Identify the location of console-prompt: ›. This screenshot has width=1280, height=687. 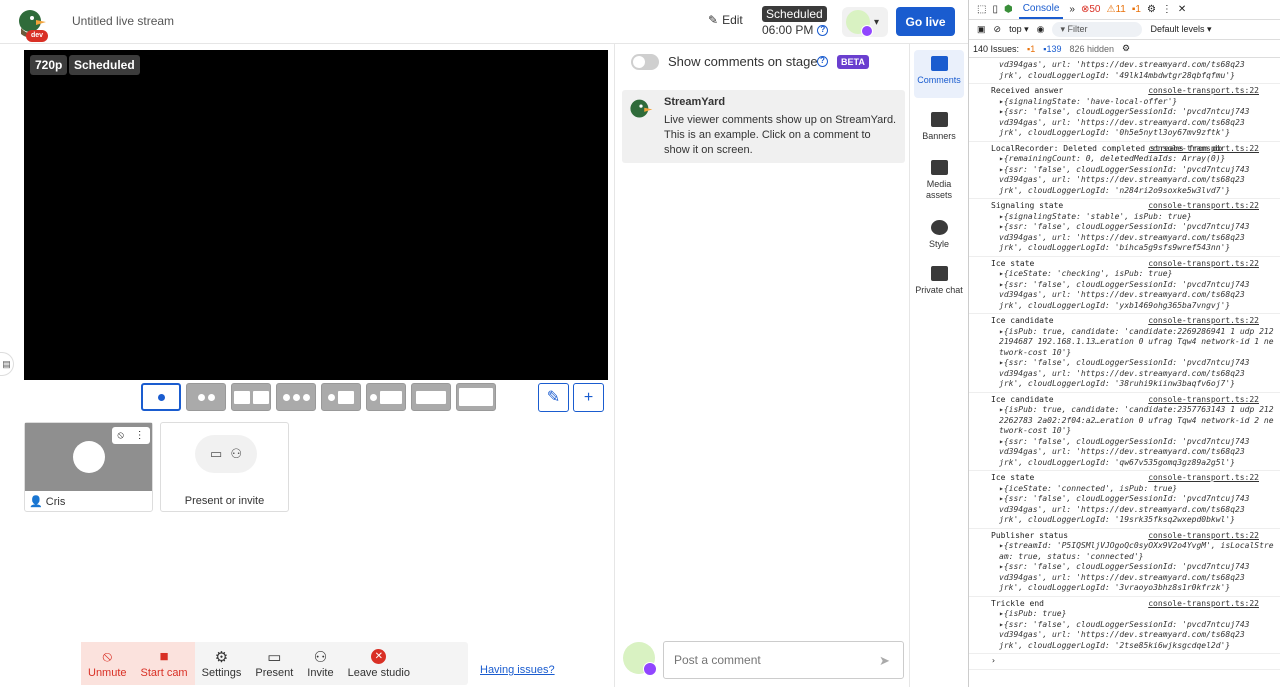
(1124, 662).